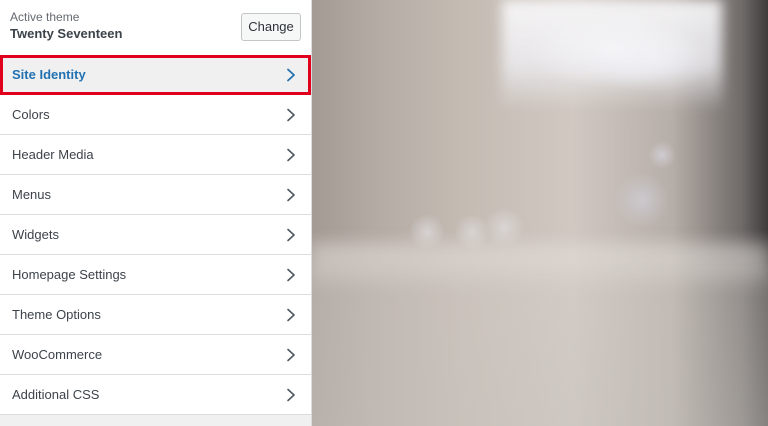 The image size is (768, 426). What do you see at coordinates (612, 55) in the screenshot?
I see `preview-blurred-window` at bounding box center [612, 55].